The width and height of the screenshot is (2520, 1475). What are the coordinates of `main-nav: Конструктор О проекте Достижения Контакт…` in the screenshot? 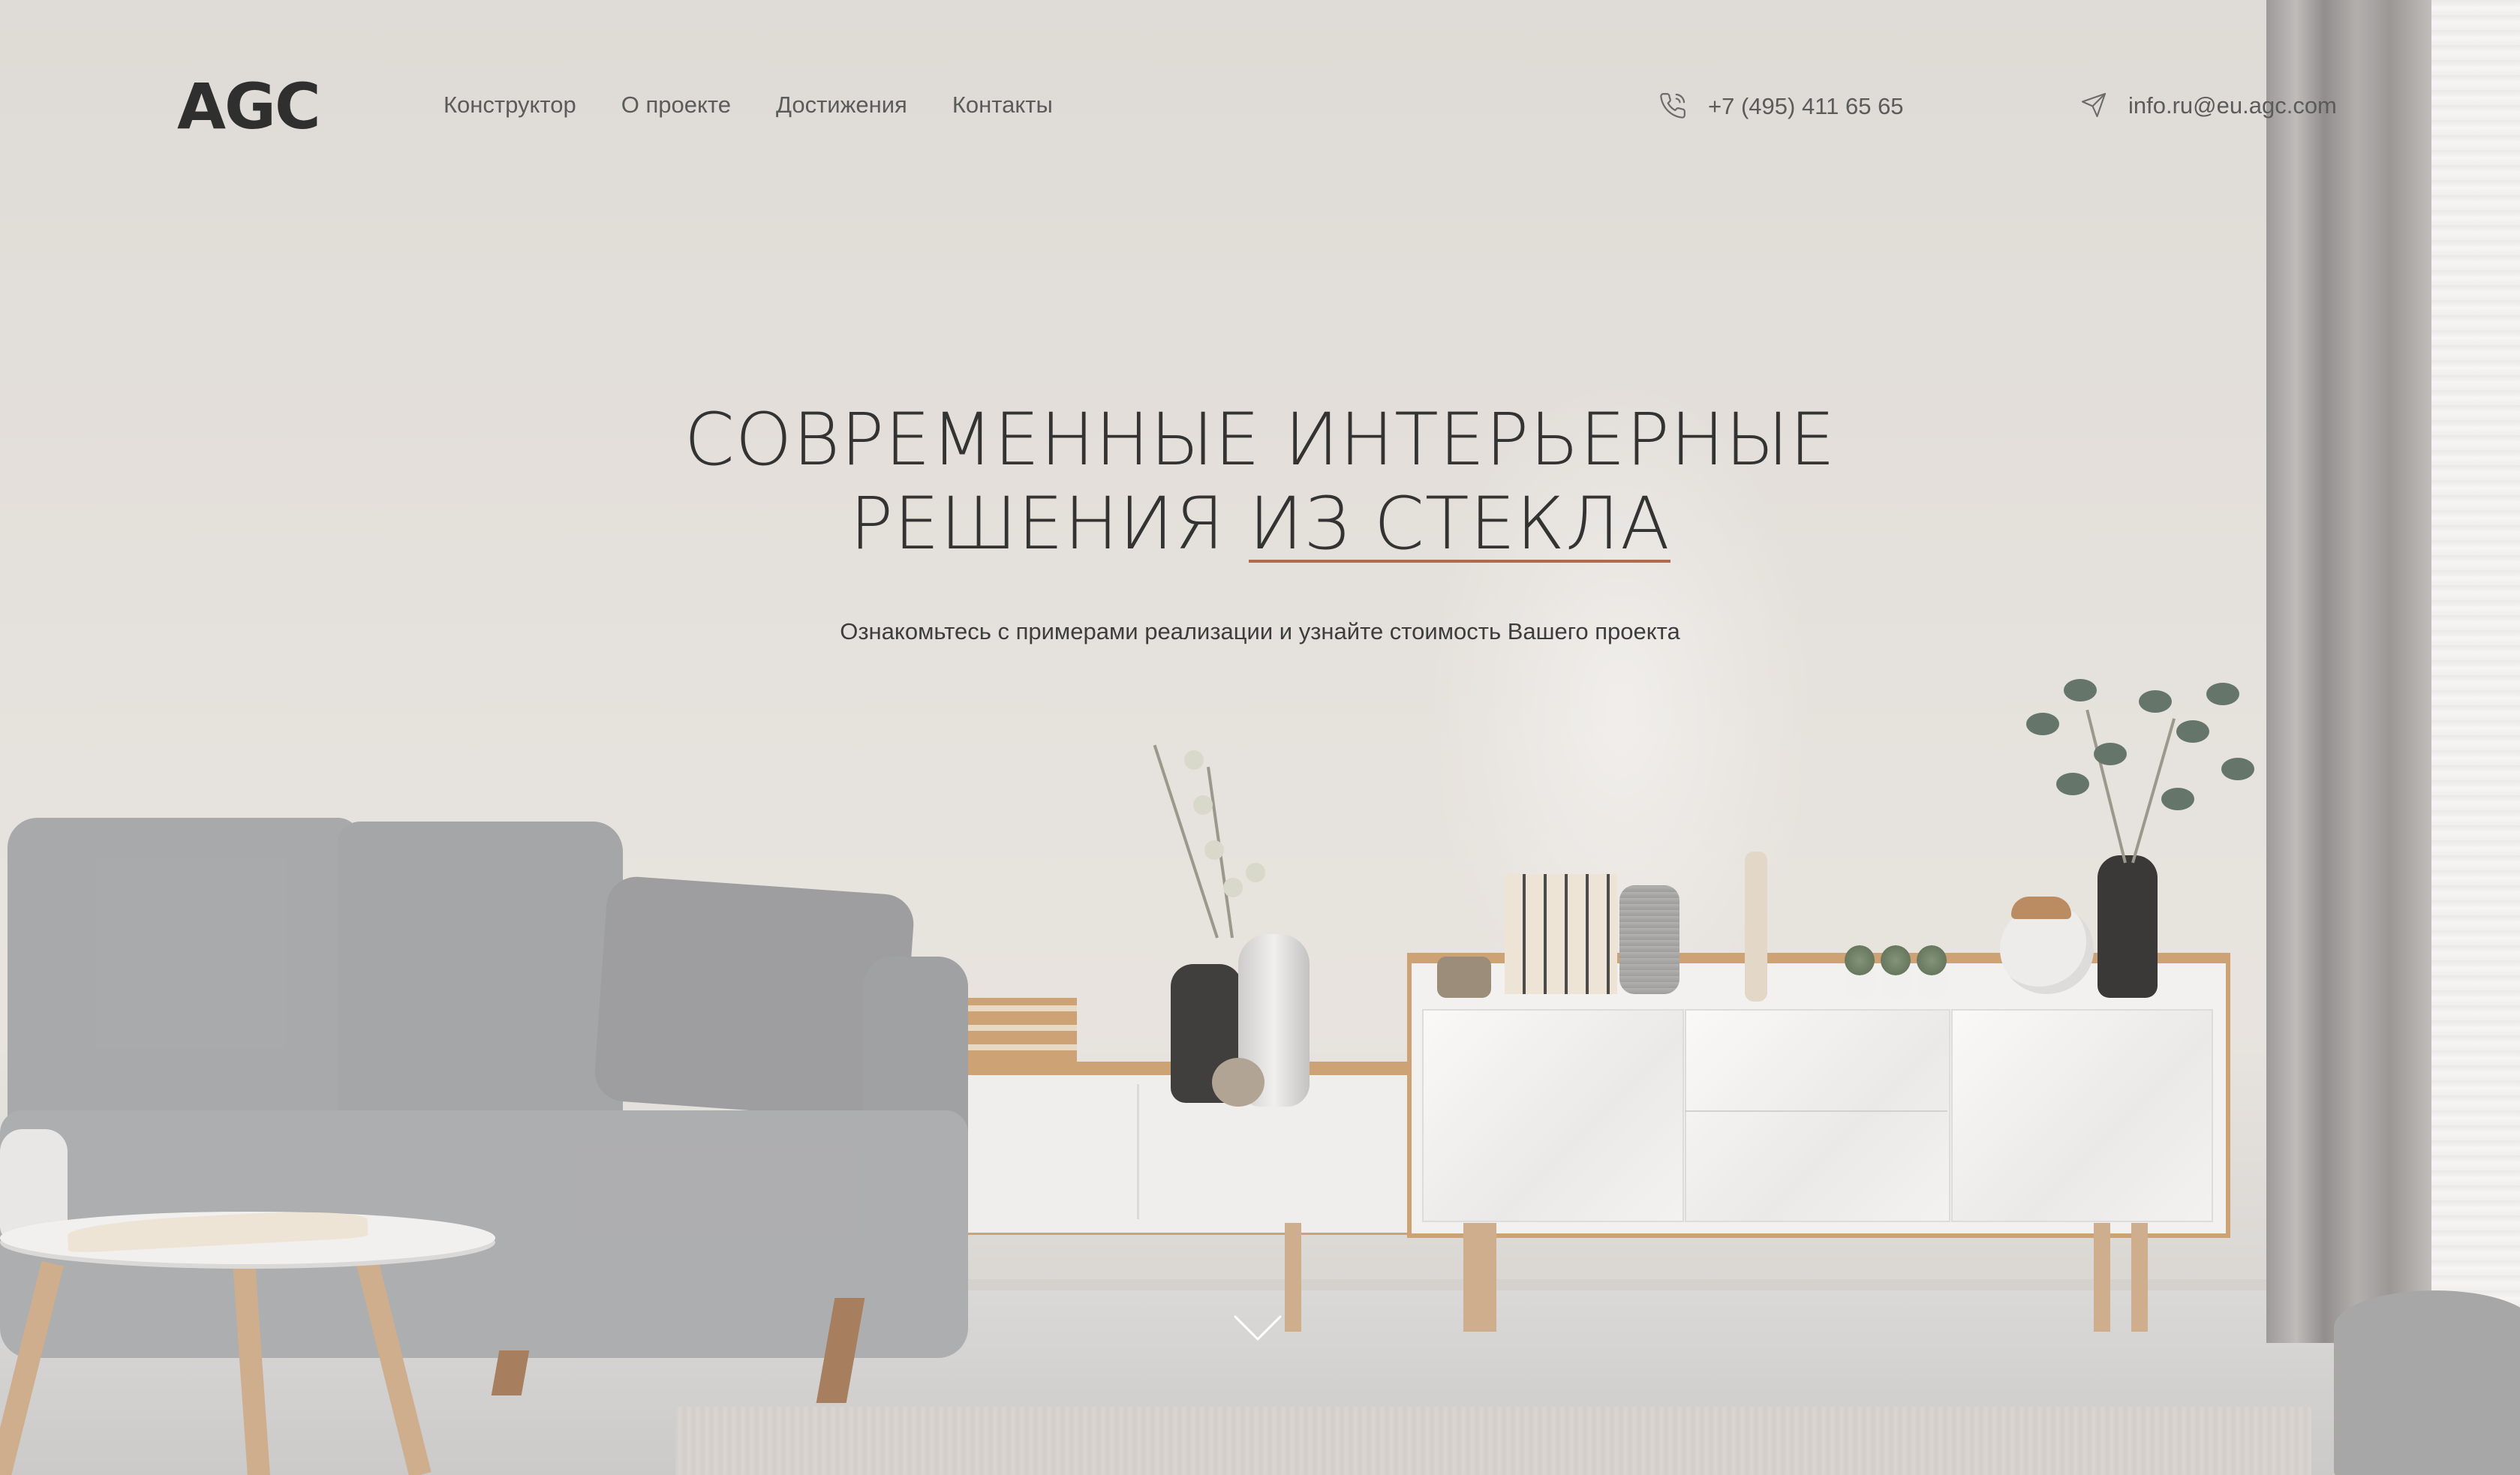 It's located at (748, 105).